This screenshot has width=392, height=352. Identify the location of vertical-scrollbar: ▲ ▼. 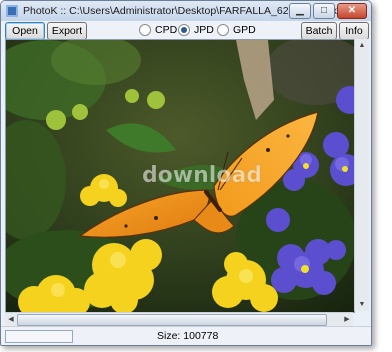
(361, 175).